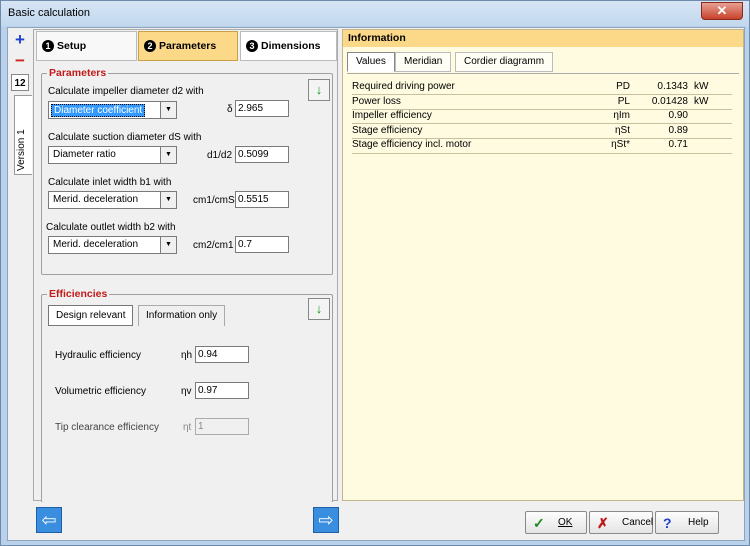 The image size is (750, 546). I want to click on volumetric-efficiency-symbol: ηv, so click(186, 391).